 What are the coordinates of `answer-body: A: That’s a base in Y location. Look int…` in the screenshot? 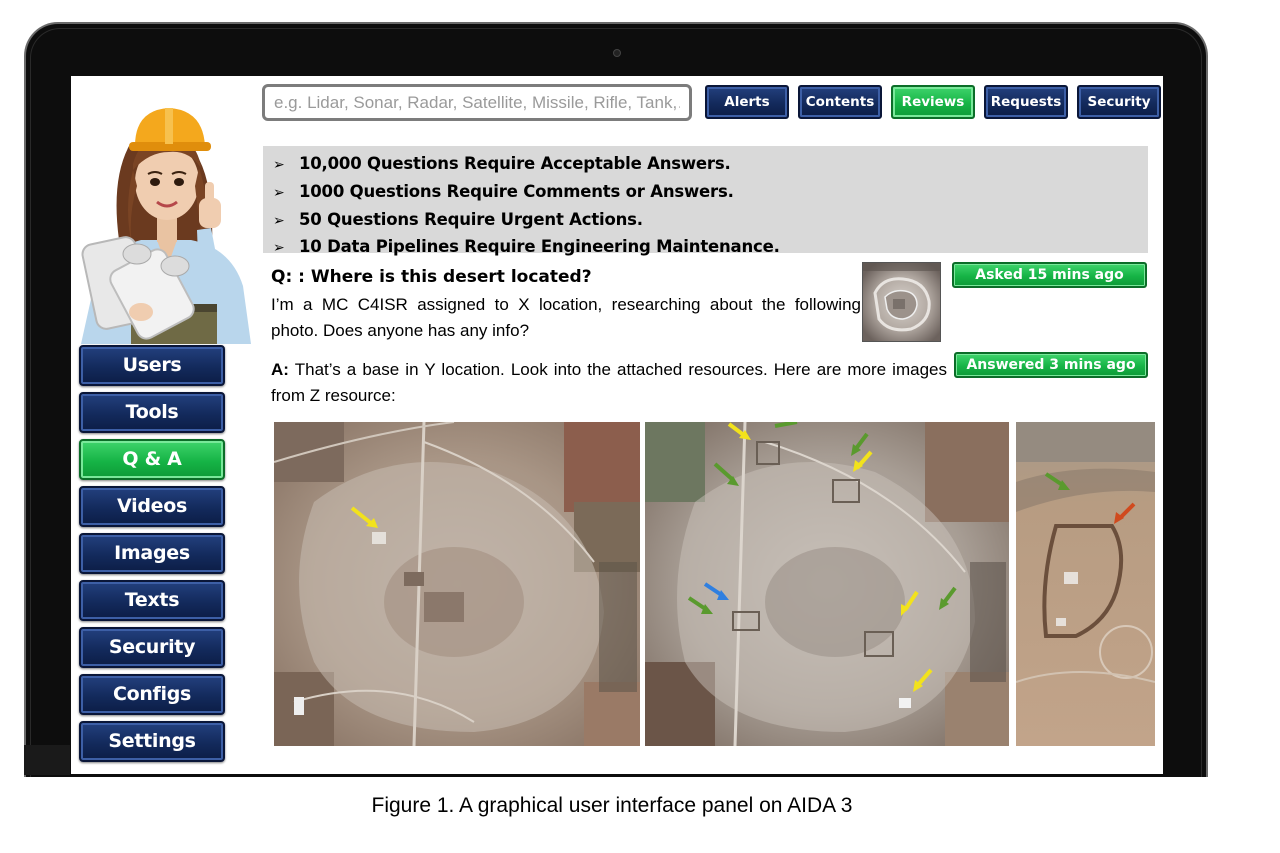 It's located at (609, 383).